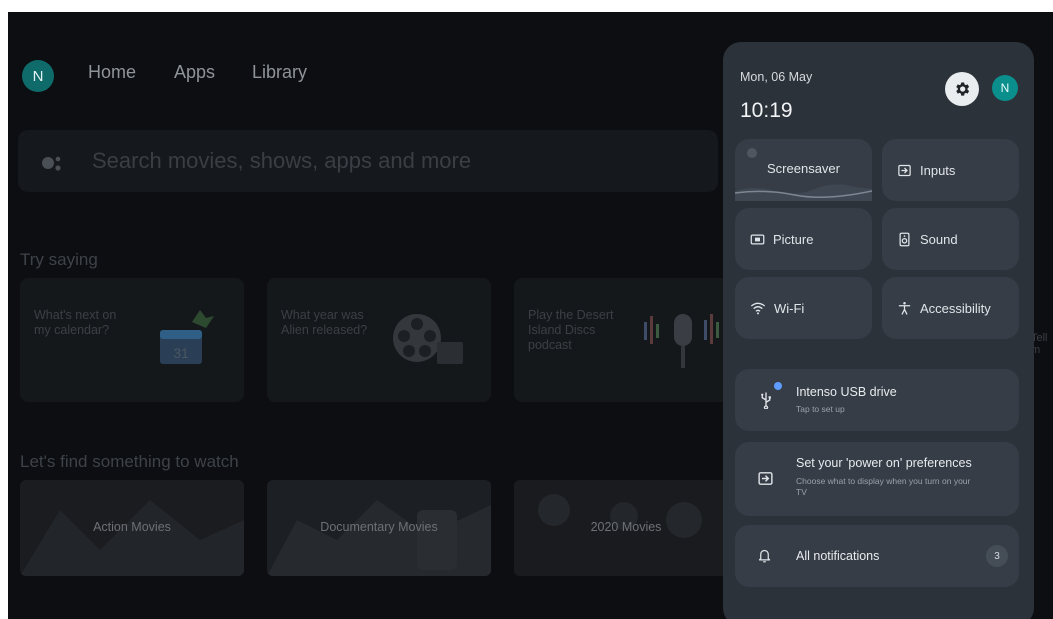  I want to click on calendar-day: 31, so click(181, 353).